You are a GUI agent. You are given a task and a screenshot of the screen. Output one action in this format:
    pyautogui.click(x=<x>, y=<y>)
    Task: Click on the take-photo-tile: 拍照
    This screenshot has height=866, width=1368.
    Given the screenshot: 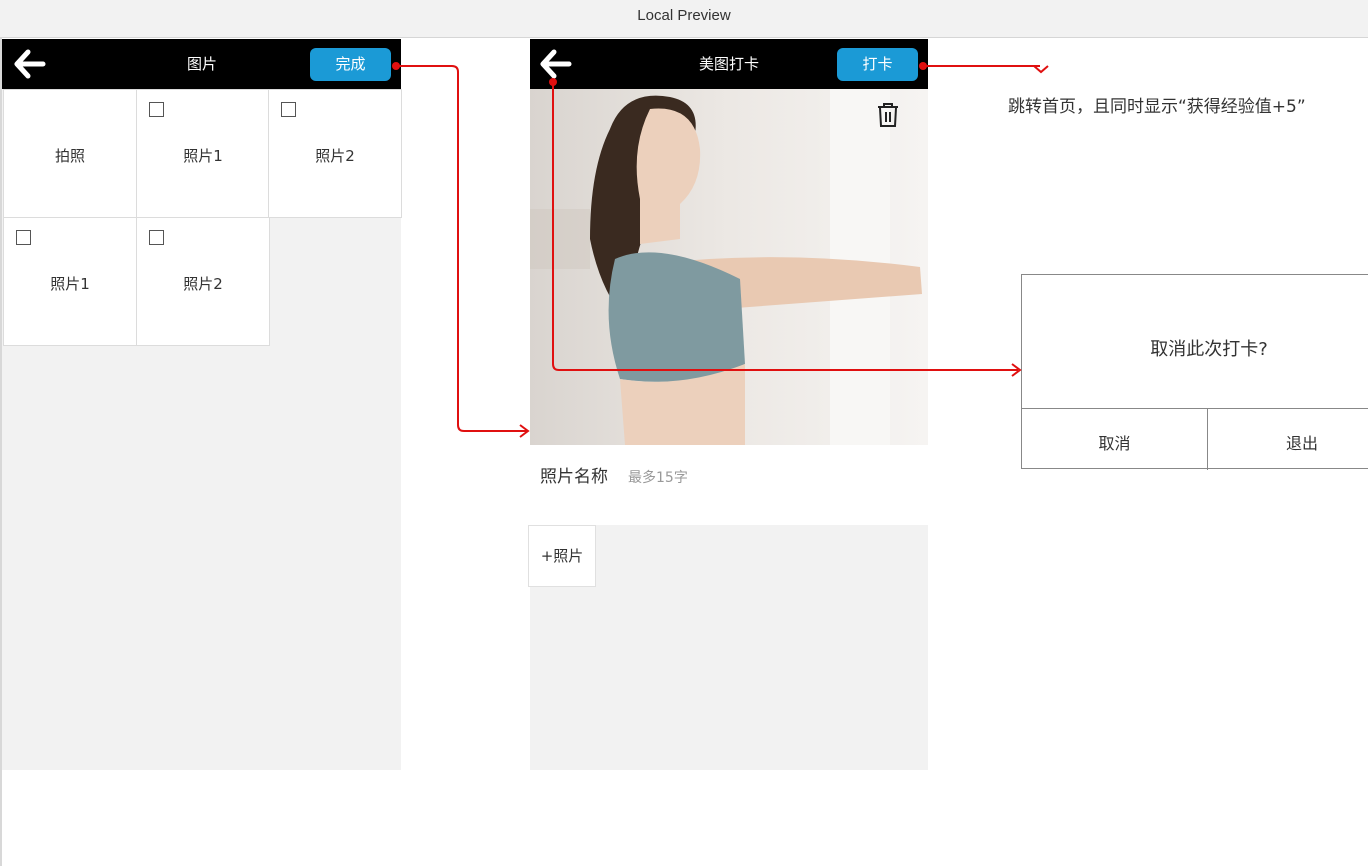 What is the action you would take?
    pyautogui.click(x=70, y=153)
    